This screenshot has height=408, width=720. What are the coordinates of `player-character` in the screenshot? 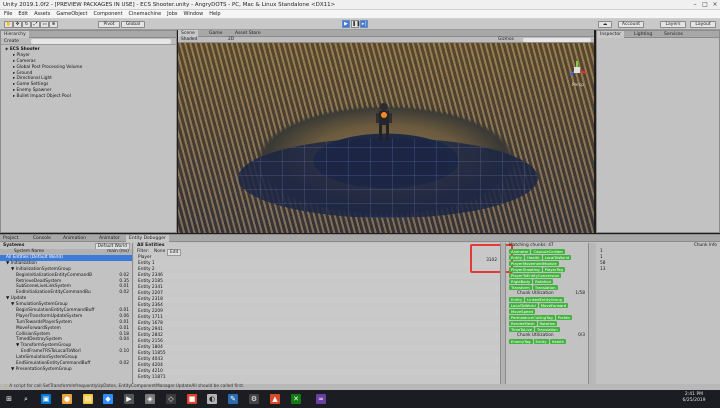 It's located at (384, 122).